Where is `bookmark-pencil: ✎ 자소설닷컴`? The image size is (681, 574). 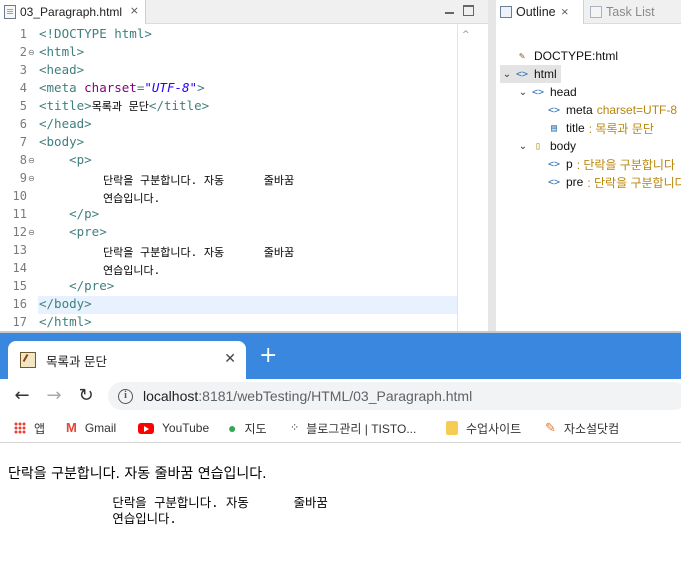
bookmark-pencil: ✎ 자소설닷컴 is located at coordinates (582, 428).